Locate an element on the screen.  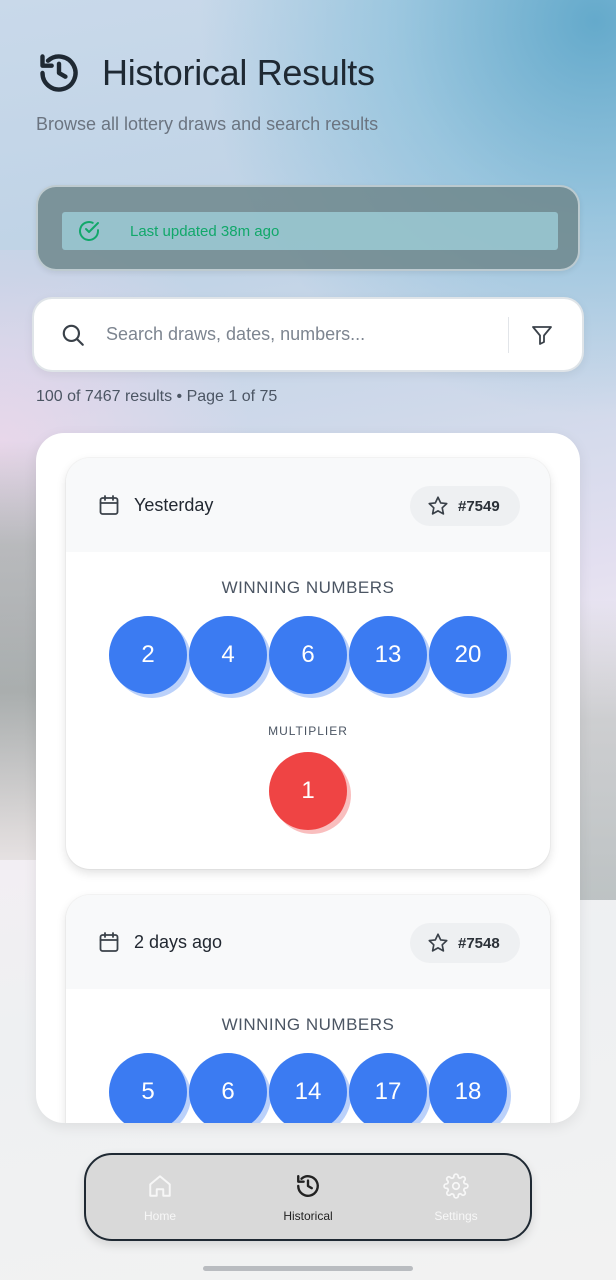
winning-numbers: 2 4 6 13 20 is located at coordinates (308, 655).